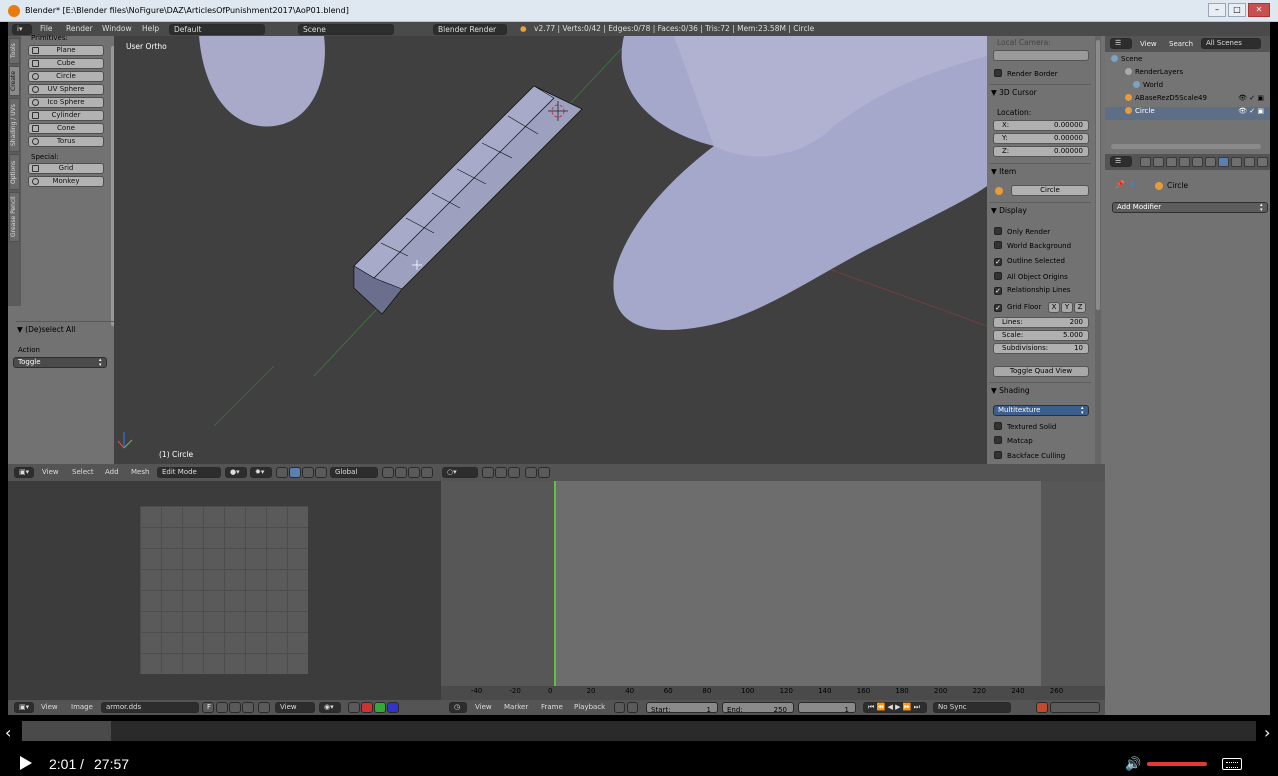 The height and width of the screenshot is (776, 1278). Describe the element at coordinates (24, 707) in the screenshot. I see `image-editor-type-icon: ▣▾` at that location.